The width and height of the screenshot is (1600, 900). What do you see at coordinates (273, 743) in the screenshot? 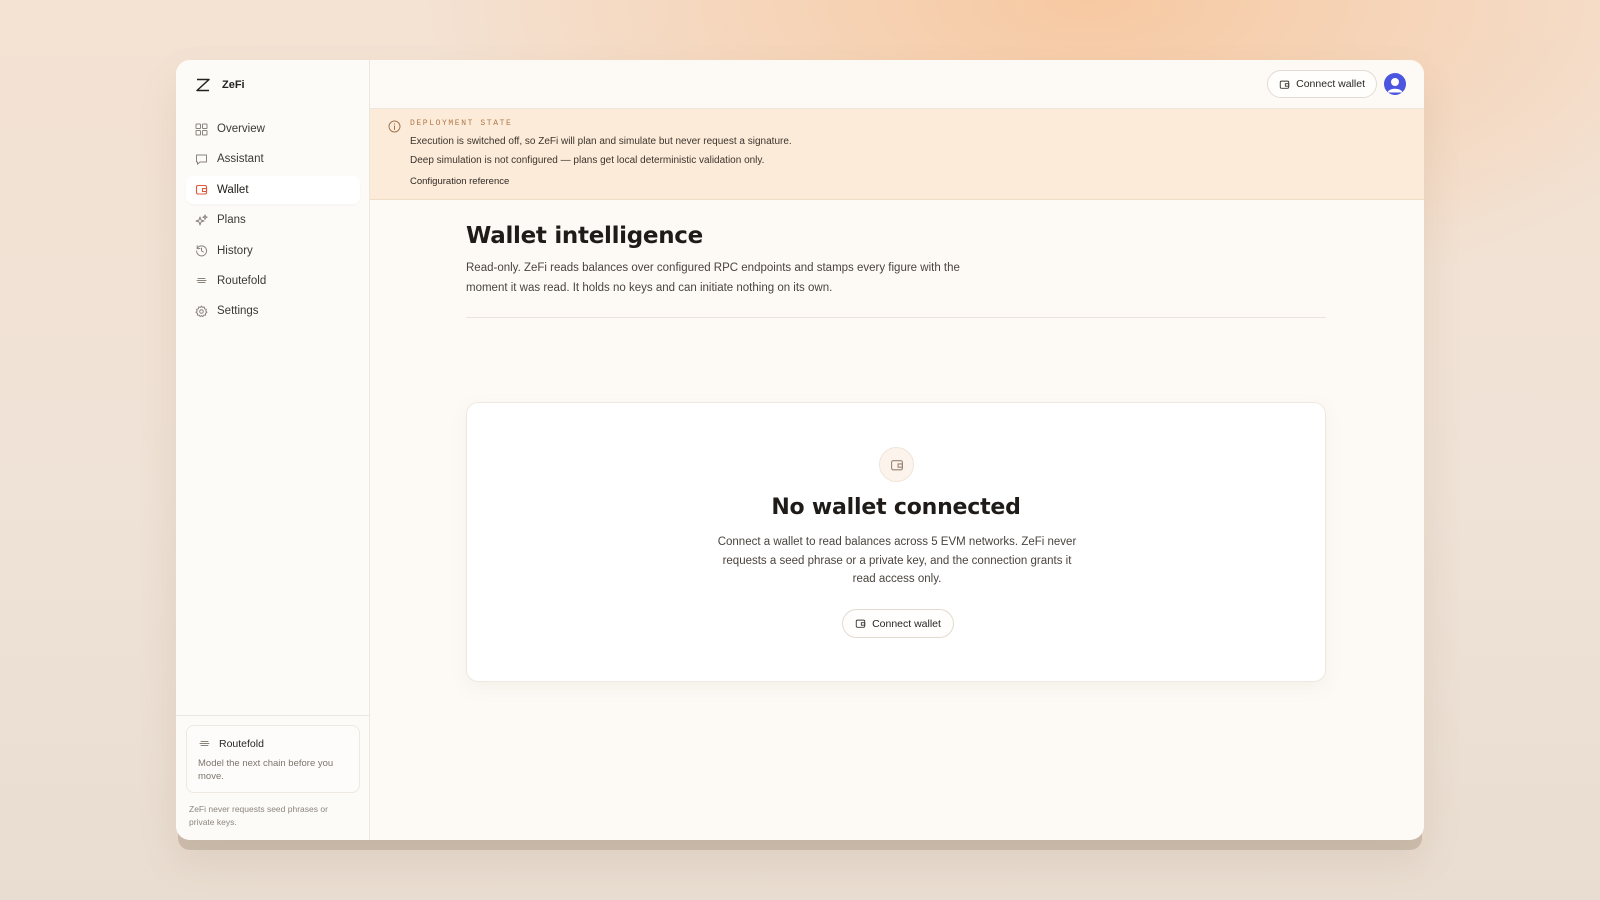
I see `promo-title: Routefold` at bounding box center [273, 743].